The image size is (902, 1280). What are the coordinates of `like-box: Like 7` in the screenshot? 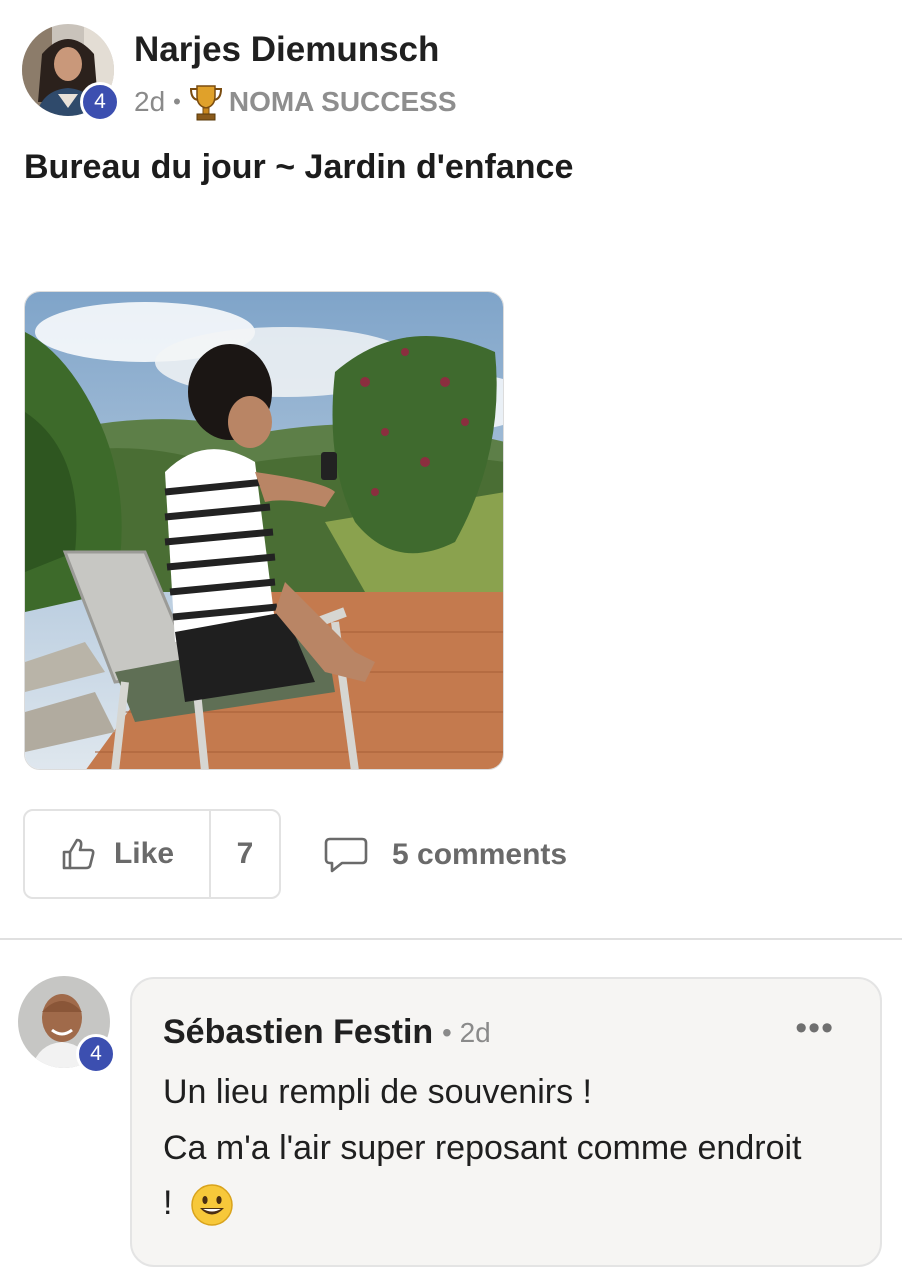 It's located at (152, 854).